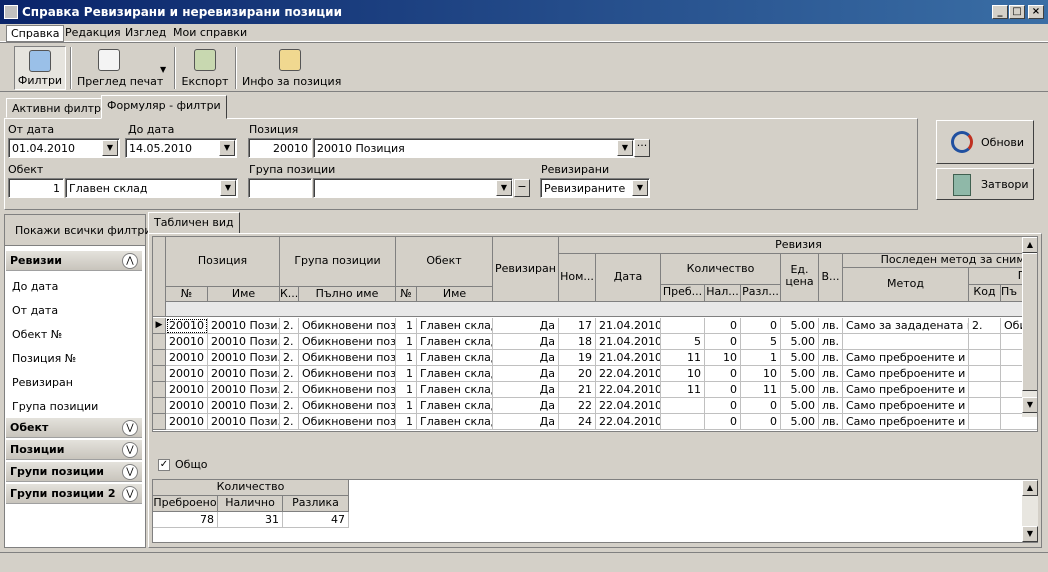  Describe the element at coordinates (628, 342) in the screenshot. I see `table-cell: 21.04.2010` at that location.